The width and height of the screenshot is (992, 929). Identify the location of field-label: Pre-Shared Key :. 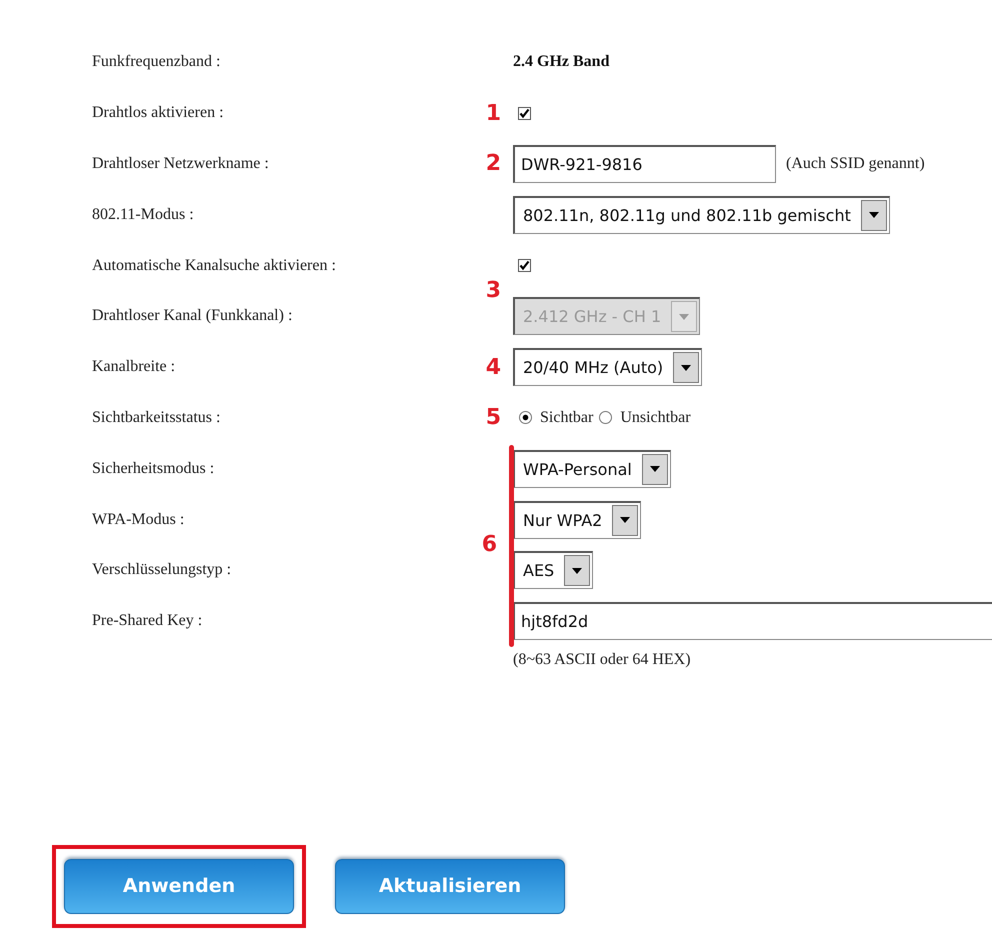
(148, 621).